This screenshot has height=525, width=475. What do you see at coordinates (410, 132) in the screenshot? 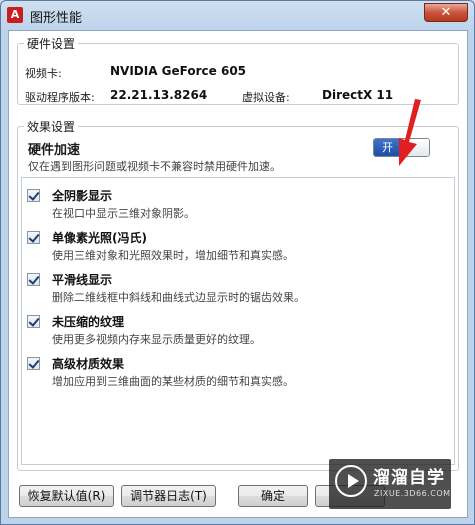
I see `red-annotation-arrow-icon` at bounding box center [410, 132].